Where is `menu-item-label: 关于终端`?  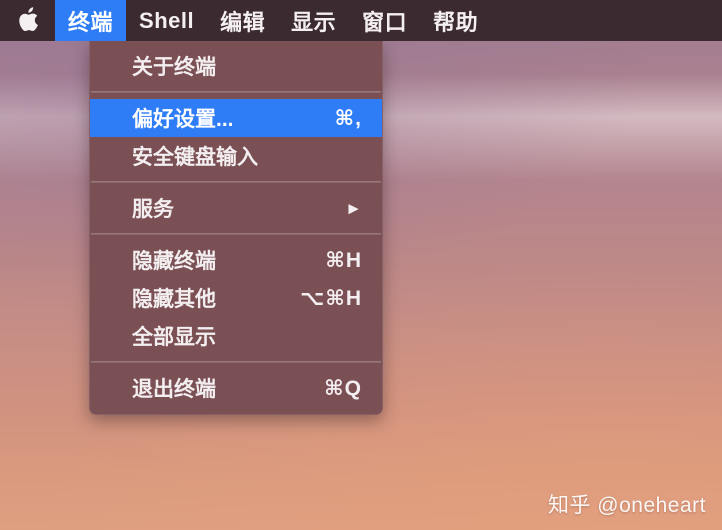
menu-item-label: 关于终端 is located at coordinates (174, 67).